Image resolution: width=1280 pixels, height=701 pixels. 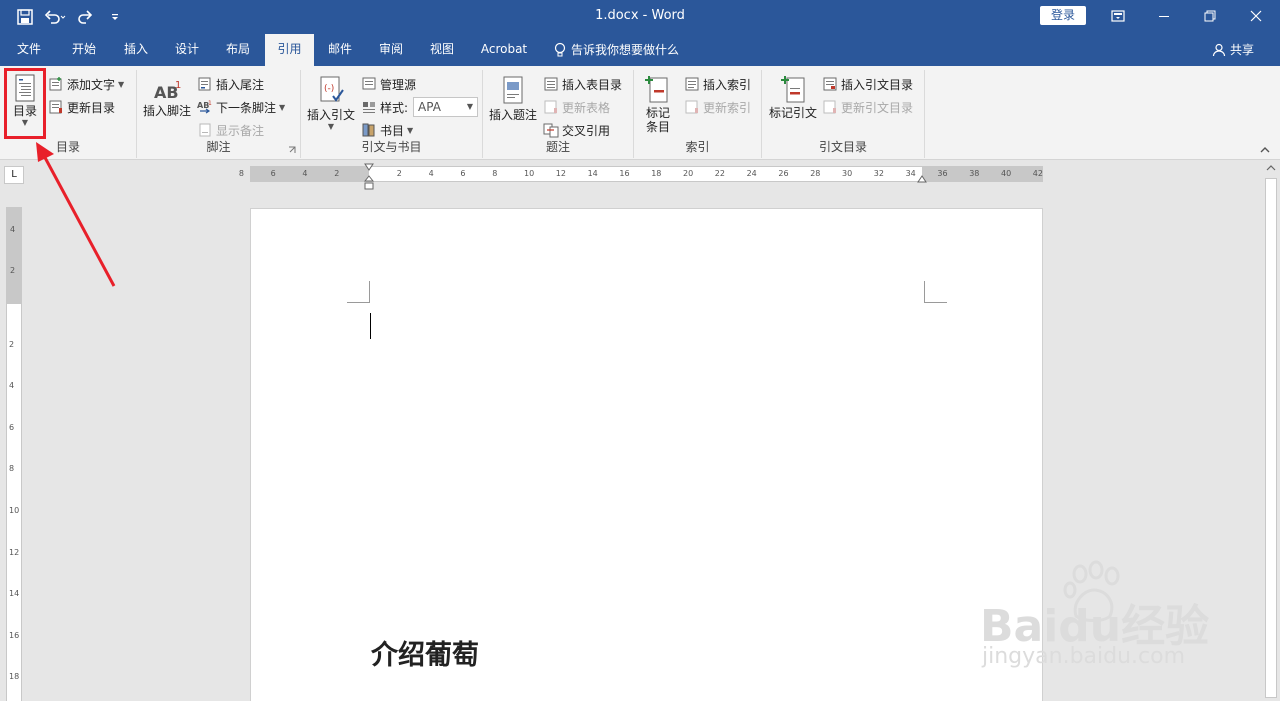 I want to click on insert-caption-button: 插入题注, so click(x=513, y=99).